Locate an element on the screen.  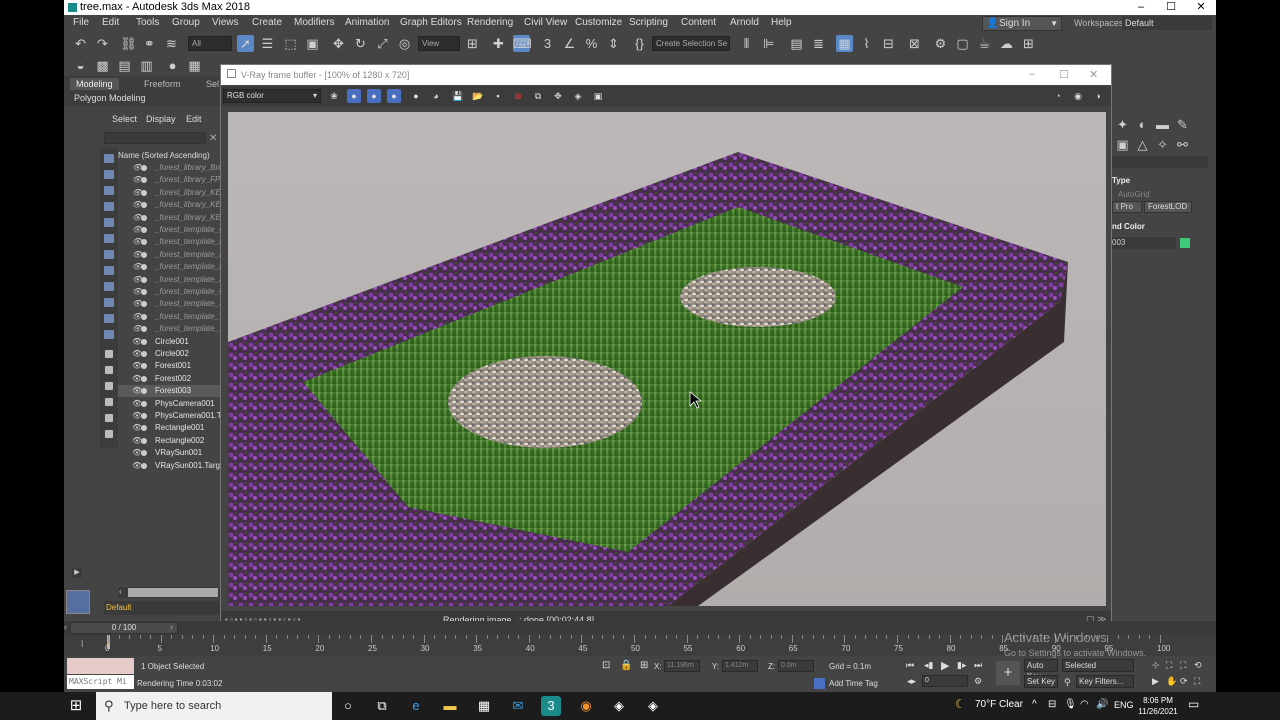
previous-frame-icon: ◂▮ is located at coordinates (928, 665).